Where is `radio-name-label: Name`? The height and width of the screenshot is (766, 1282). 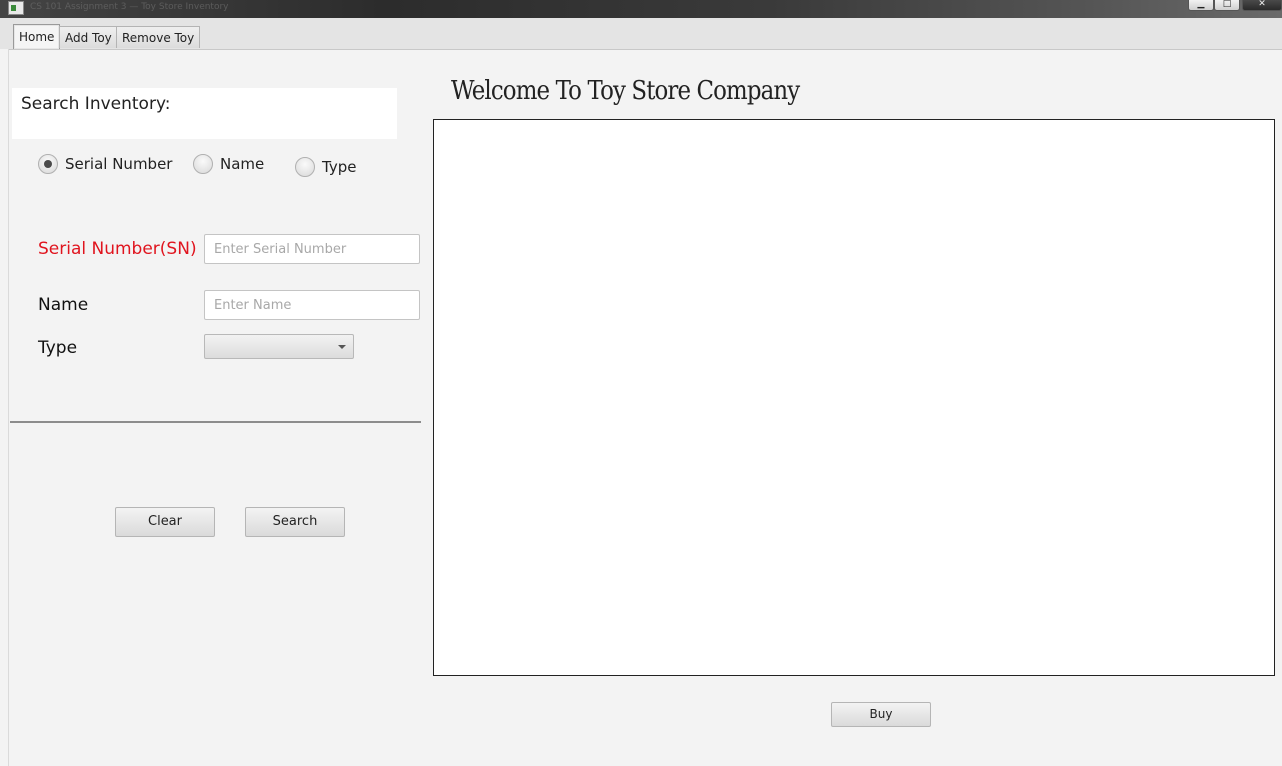 radio-name-label: Name is located at coordinates (242, 164).